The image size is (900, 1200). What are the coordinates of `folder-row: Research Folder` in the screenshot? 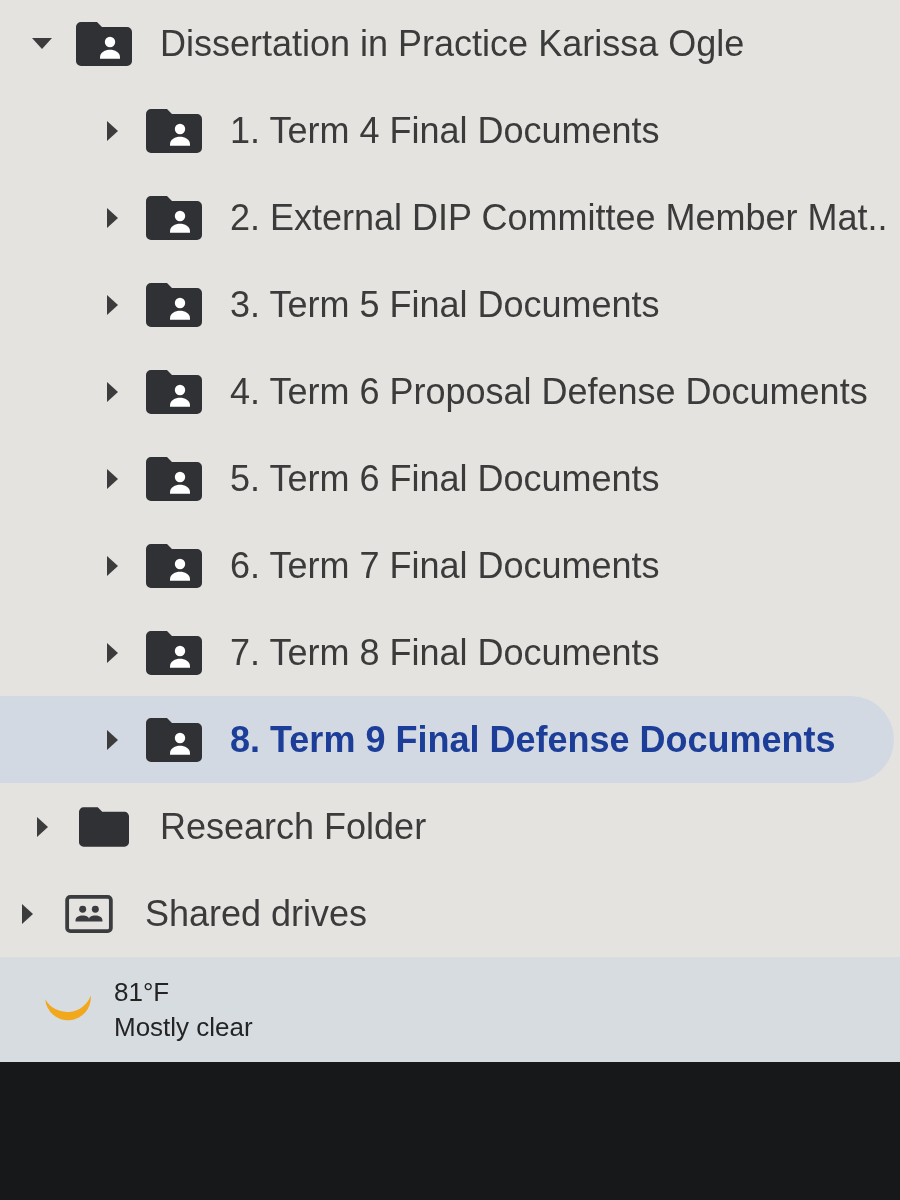 It's located at (447, 826).